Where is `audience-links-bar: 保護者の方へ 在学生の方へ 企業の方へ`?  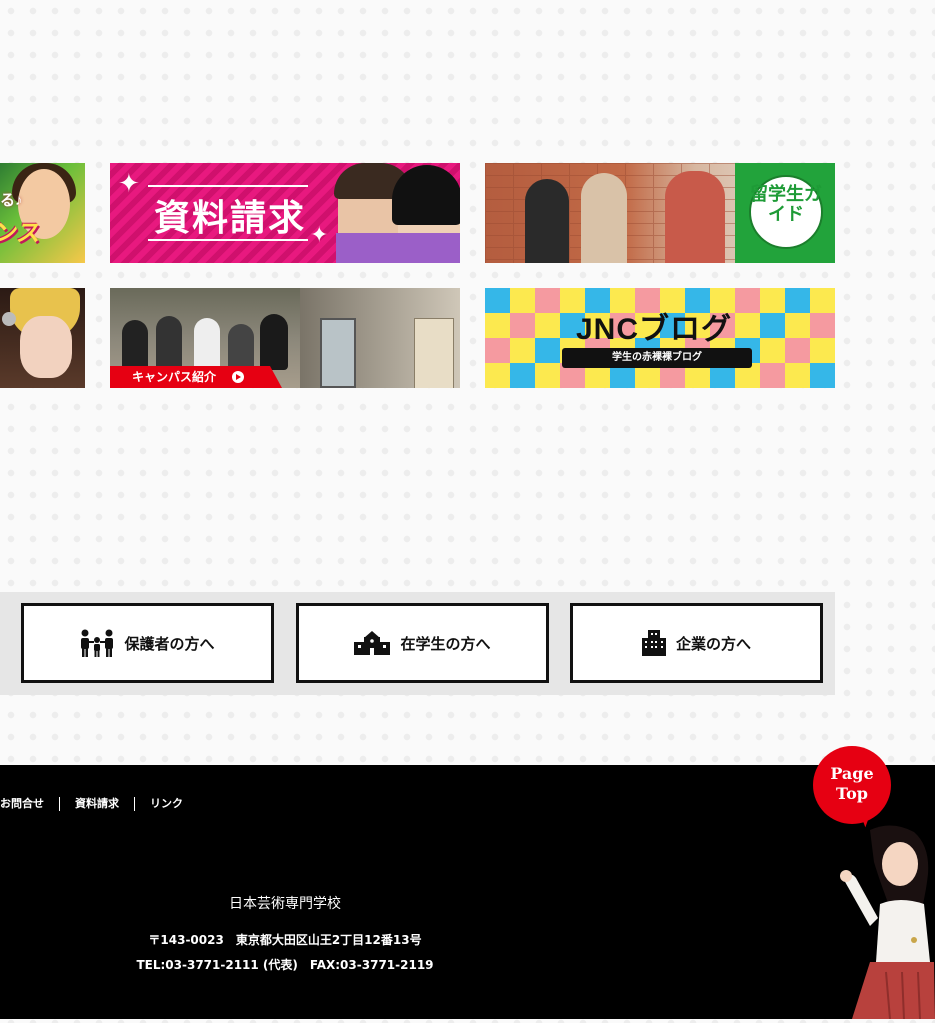 audience-links-bar: 保護者の方へ 在学生の方へ 企業の方へ is located at coordinates (417, 643).